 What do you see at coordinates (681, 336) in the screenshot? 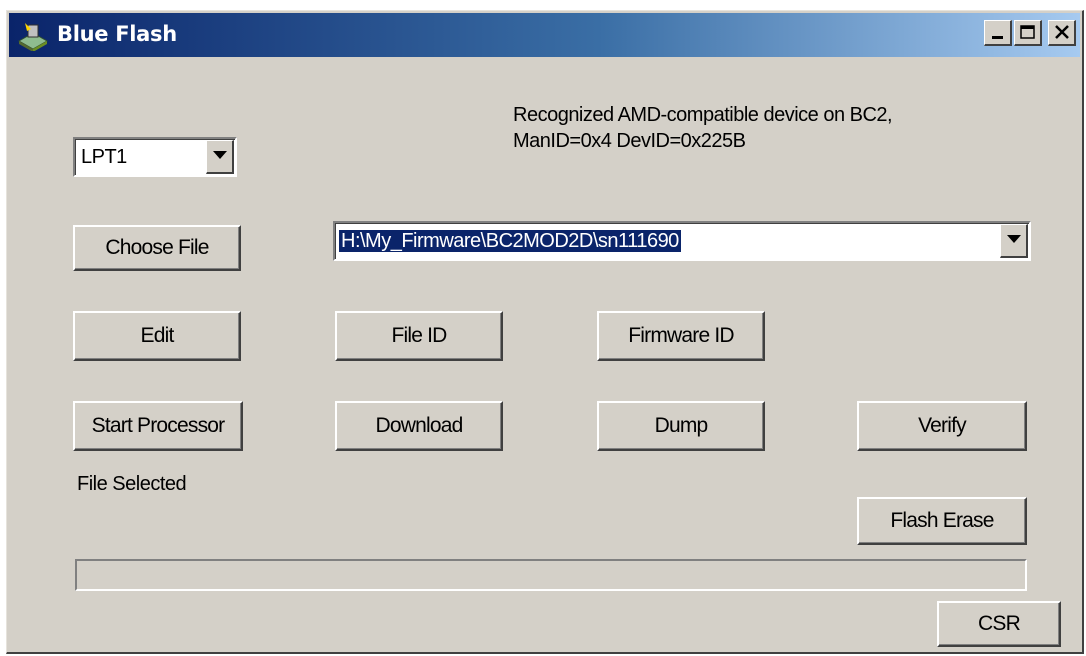
I see `firmware-id-button: Firmware ID` at bounding box center [681, 336].